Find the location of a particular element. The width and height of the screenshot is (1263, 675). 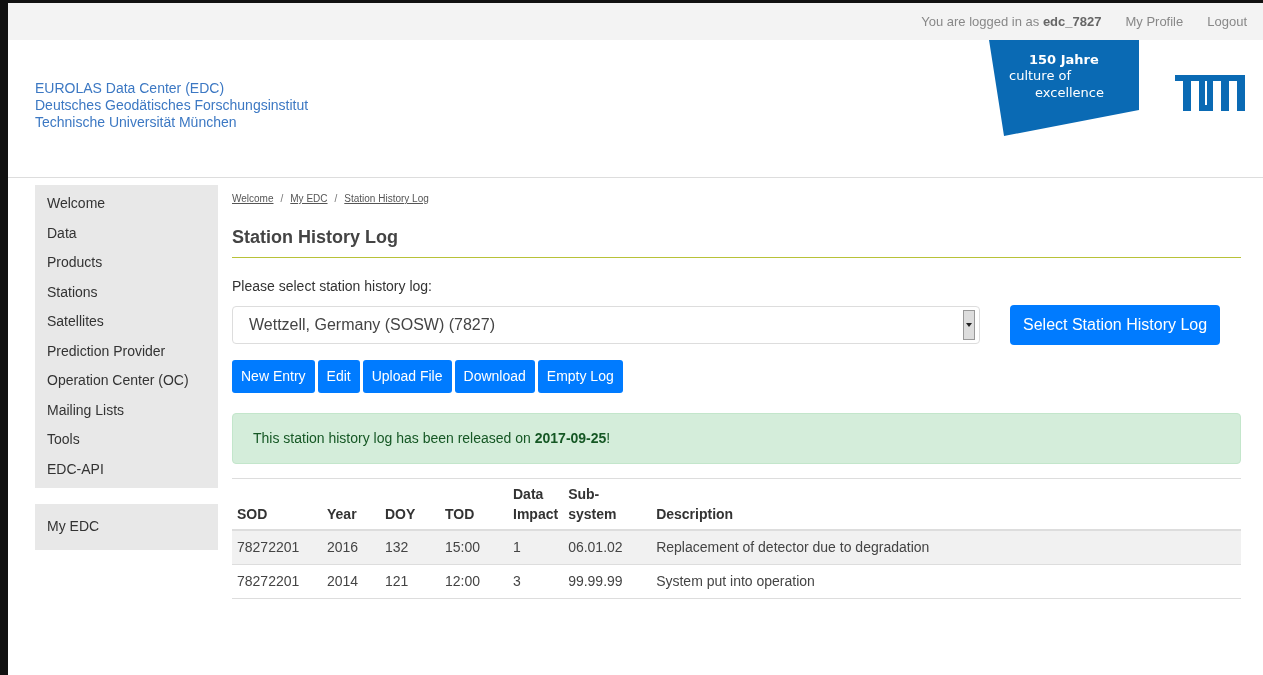

action-button: New Entry is located at coordinates (273, 376).